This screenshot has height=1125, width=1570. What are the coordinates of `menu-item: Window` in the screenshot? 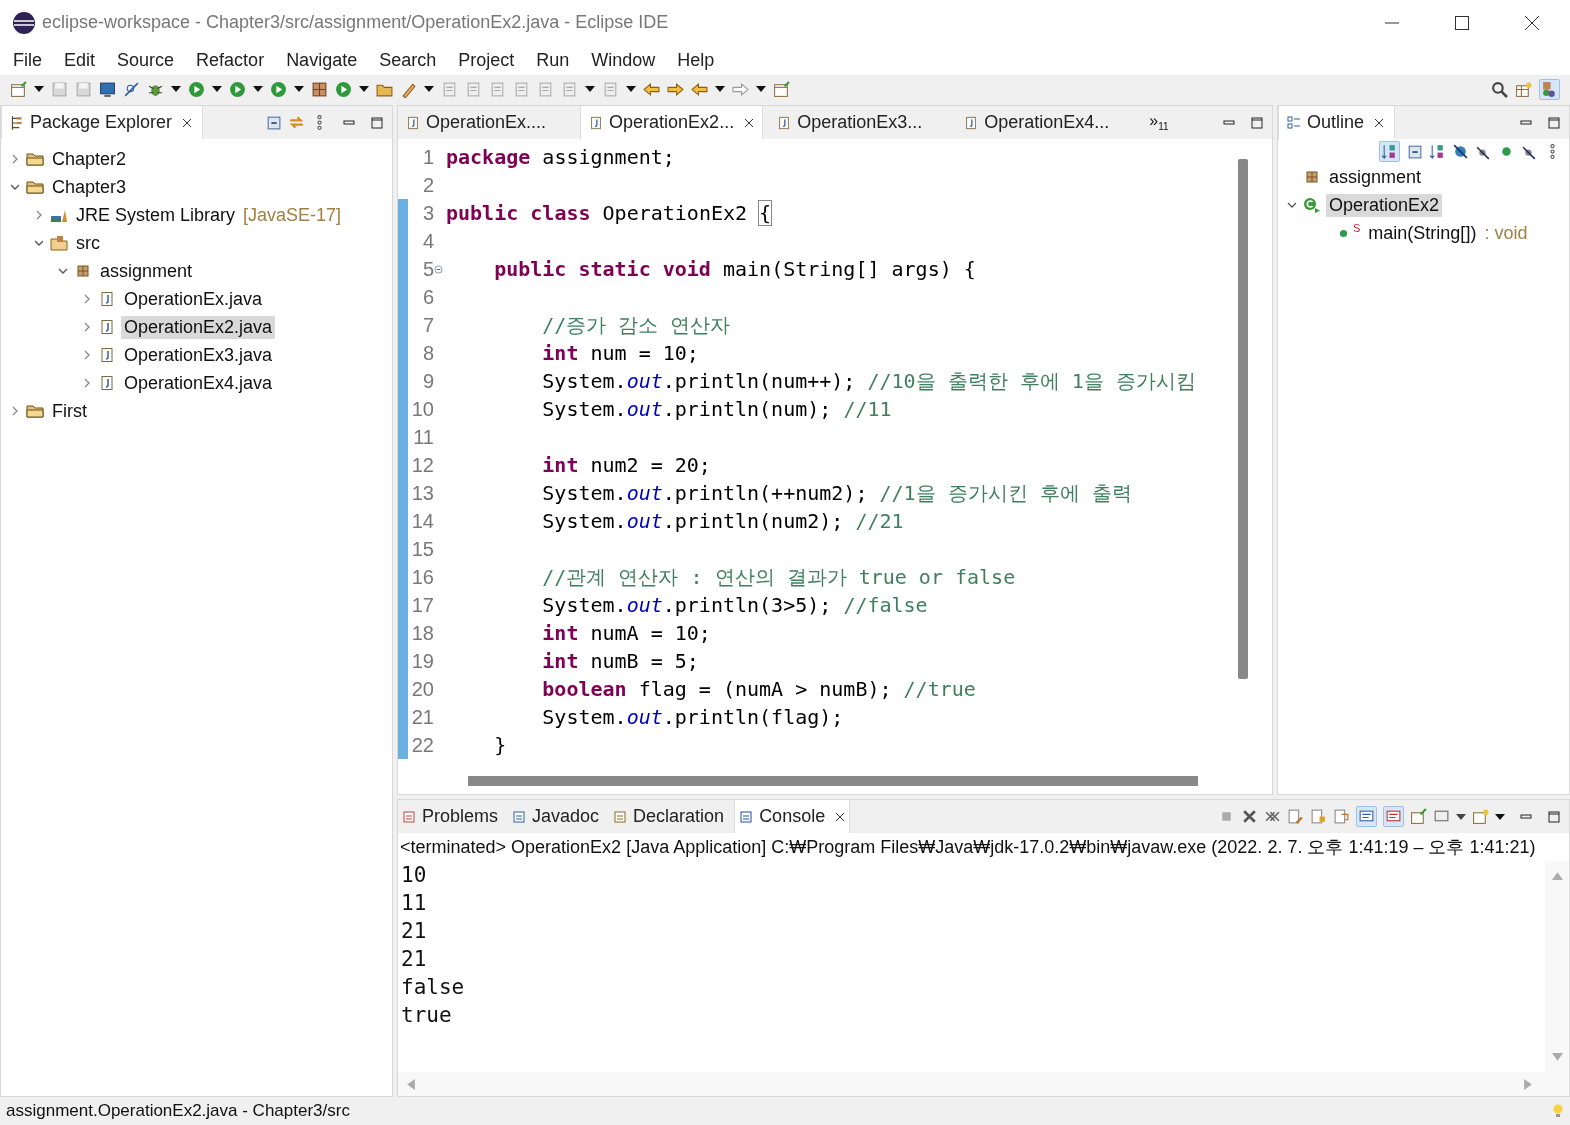 It's located at (623, 60).